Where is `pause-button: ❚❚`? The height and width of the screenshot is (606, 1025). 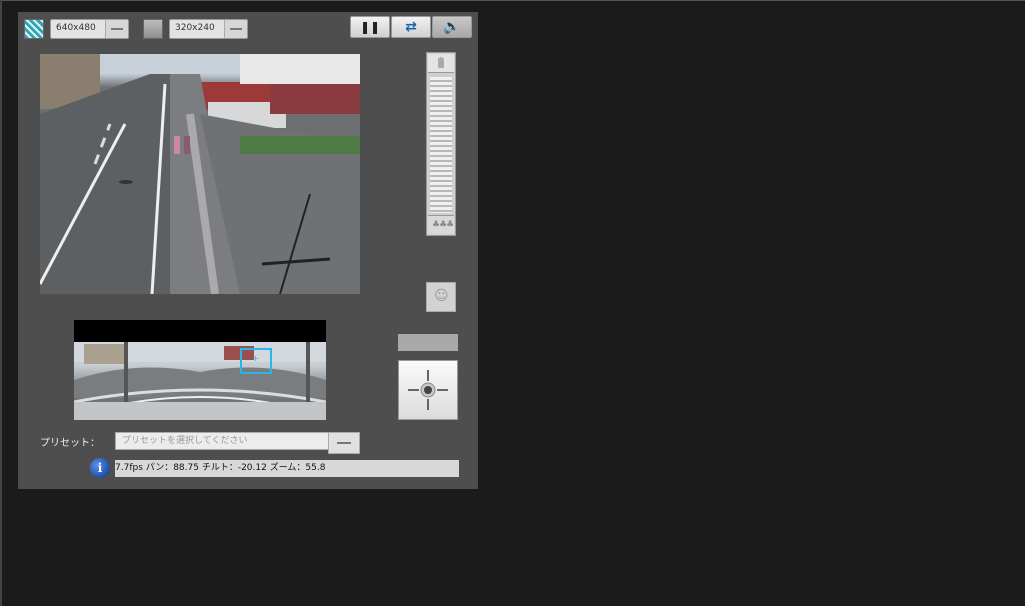 pause-button: ❚❚ is located at coordinates (370, 27).